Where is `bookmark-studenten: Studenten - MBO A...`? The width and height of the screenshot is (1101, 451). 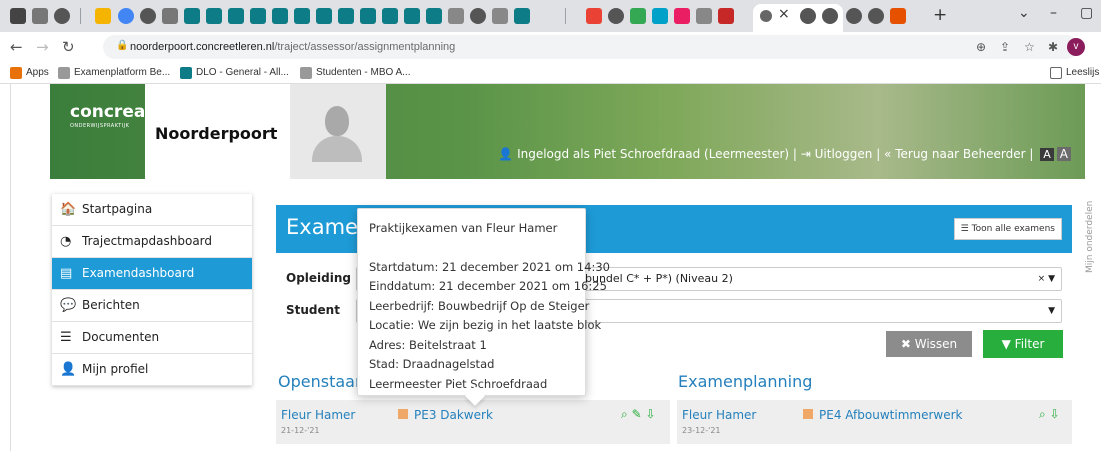 bookmark-studenten: Studenten - MBO A... is located at coordinates (363, 72).